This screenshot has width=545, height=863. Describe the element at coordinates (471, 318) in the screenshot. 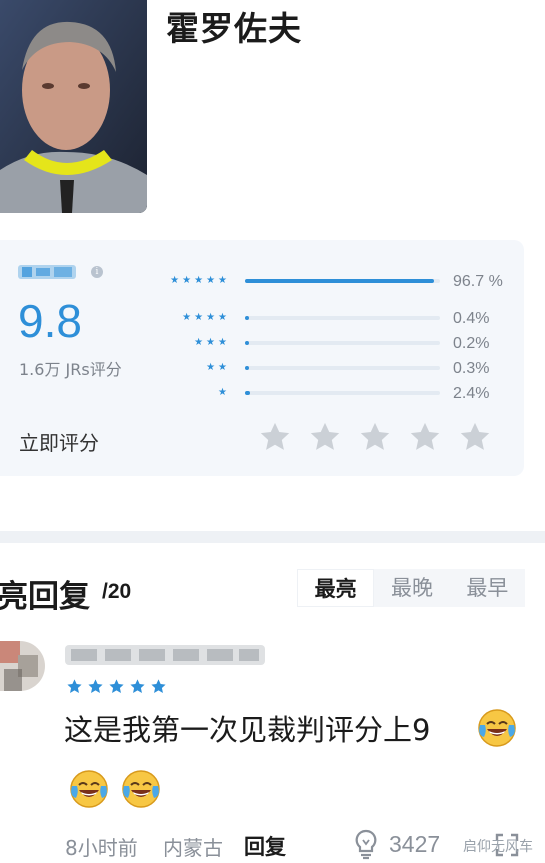

I see `distribution-percent: 0.4%` at that location.